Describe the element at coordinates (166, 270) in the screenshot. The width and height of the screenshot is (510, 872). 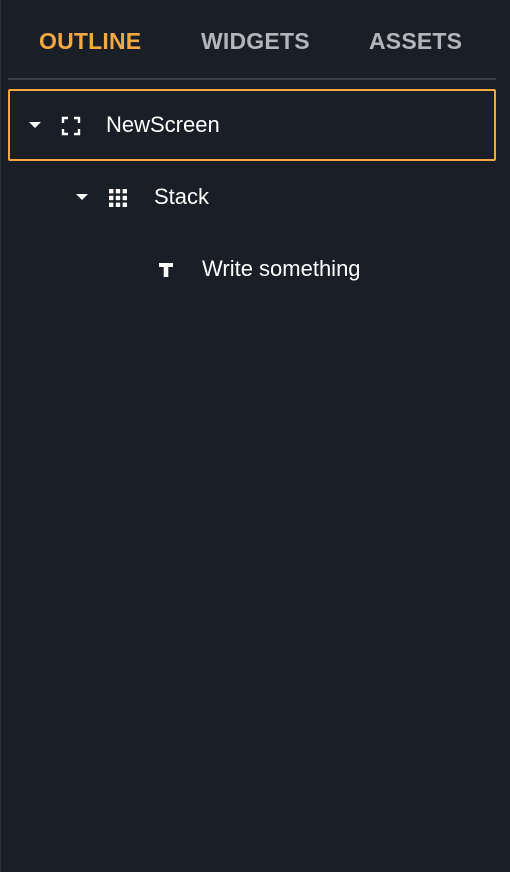
I see `text-icon` at that location.